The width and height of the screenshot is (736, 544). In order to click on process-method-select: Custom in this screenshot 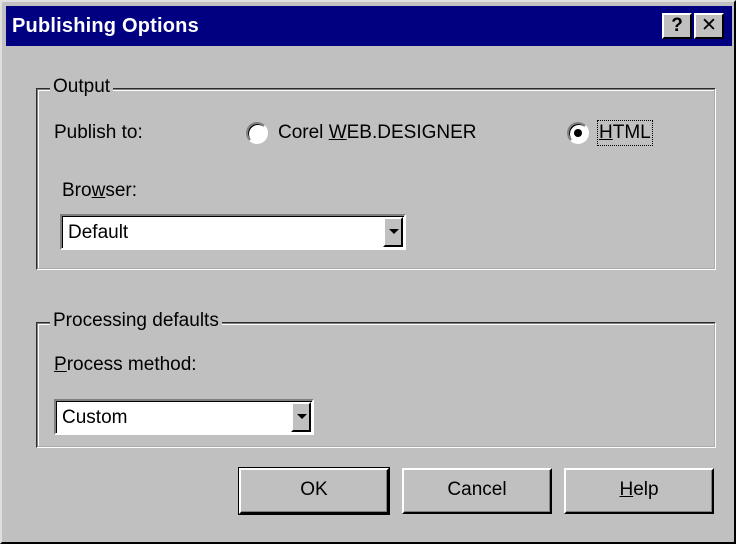, I will do `click(184, 417)`.